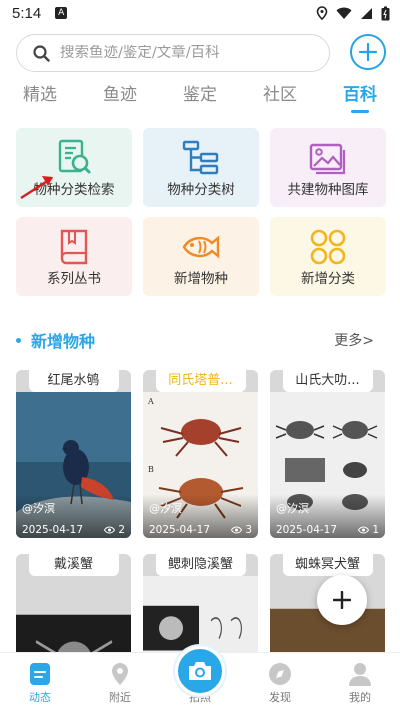  Describe the element at coordinates (61, 13) in the screenshot. I see `notification-a-icon: A` at that location.